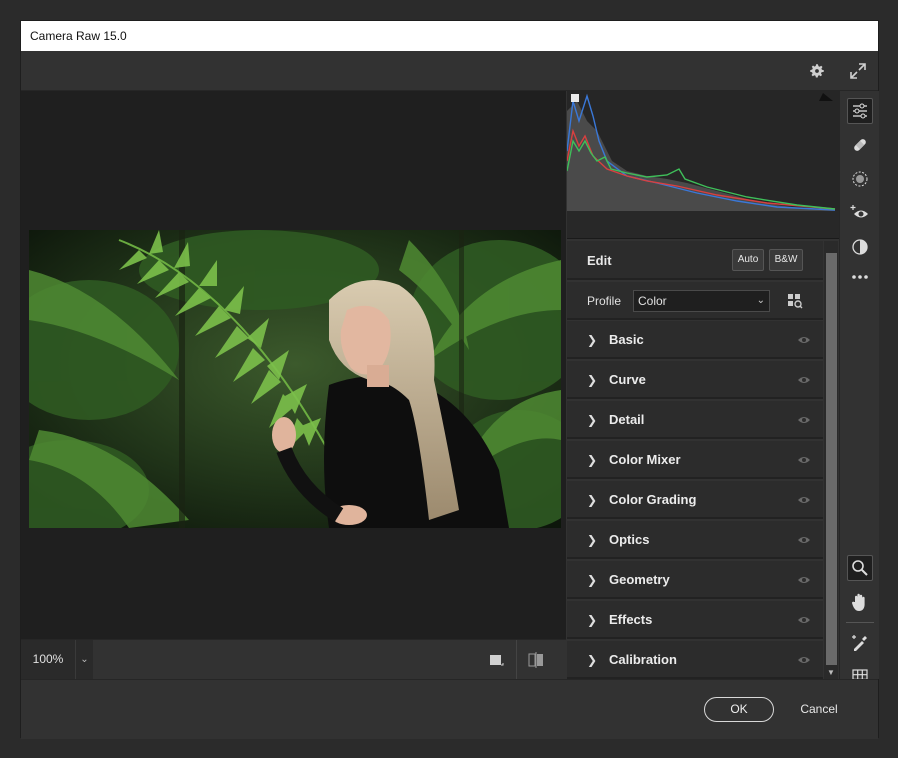 The width and height of the screenshot is (898, 758). Describe the element at coordinates (860, 277) in the screenshot. I see `more-icon` at that location.